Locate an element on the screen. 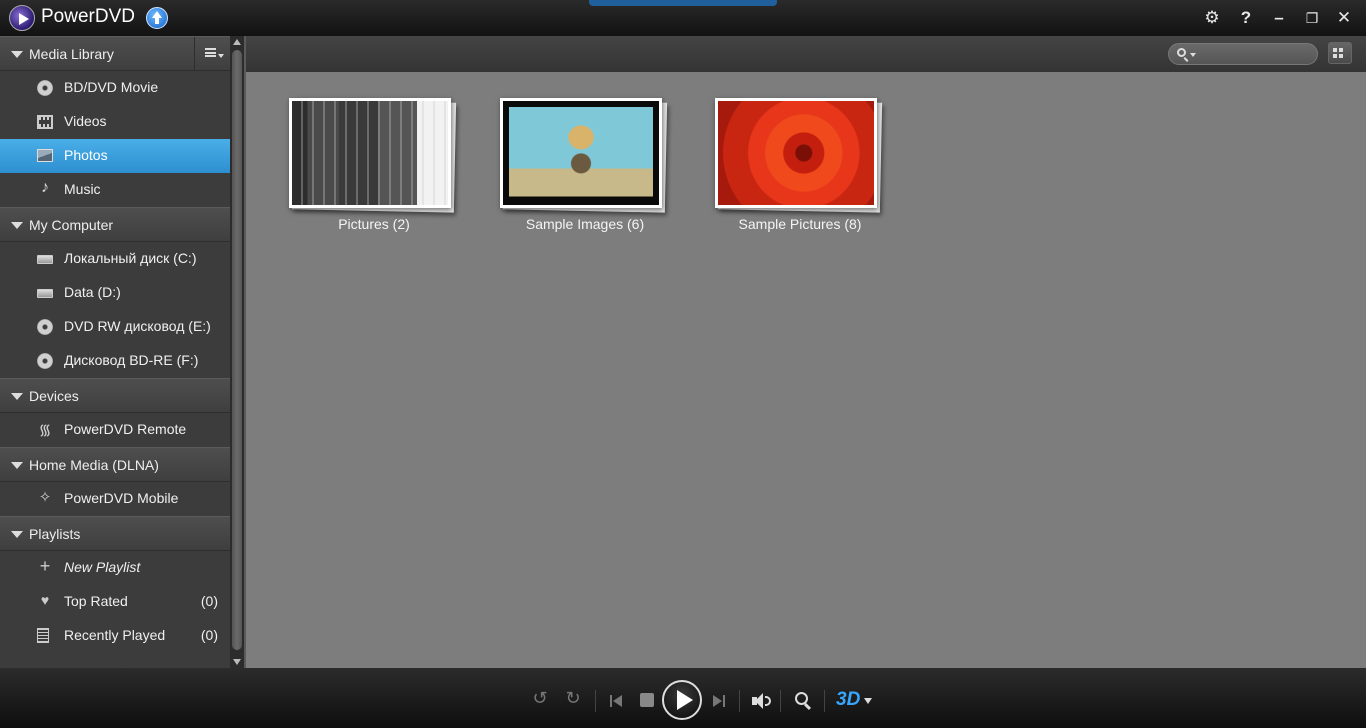 The width and height of the screenshot is (1366, 728). section-devices: Devices is located at coordinates (115, 395).